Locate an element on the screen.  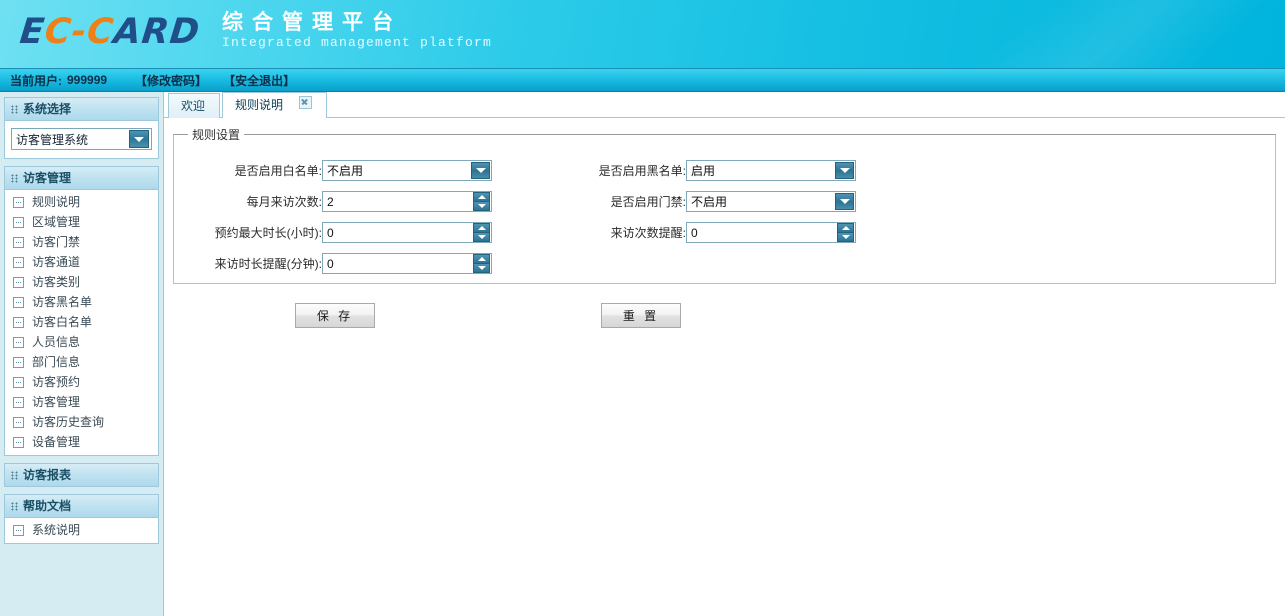
visitor-report-panel-title: 访客报表 is located at coordinates (47, 475).